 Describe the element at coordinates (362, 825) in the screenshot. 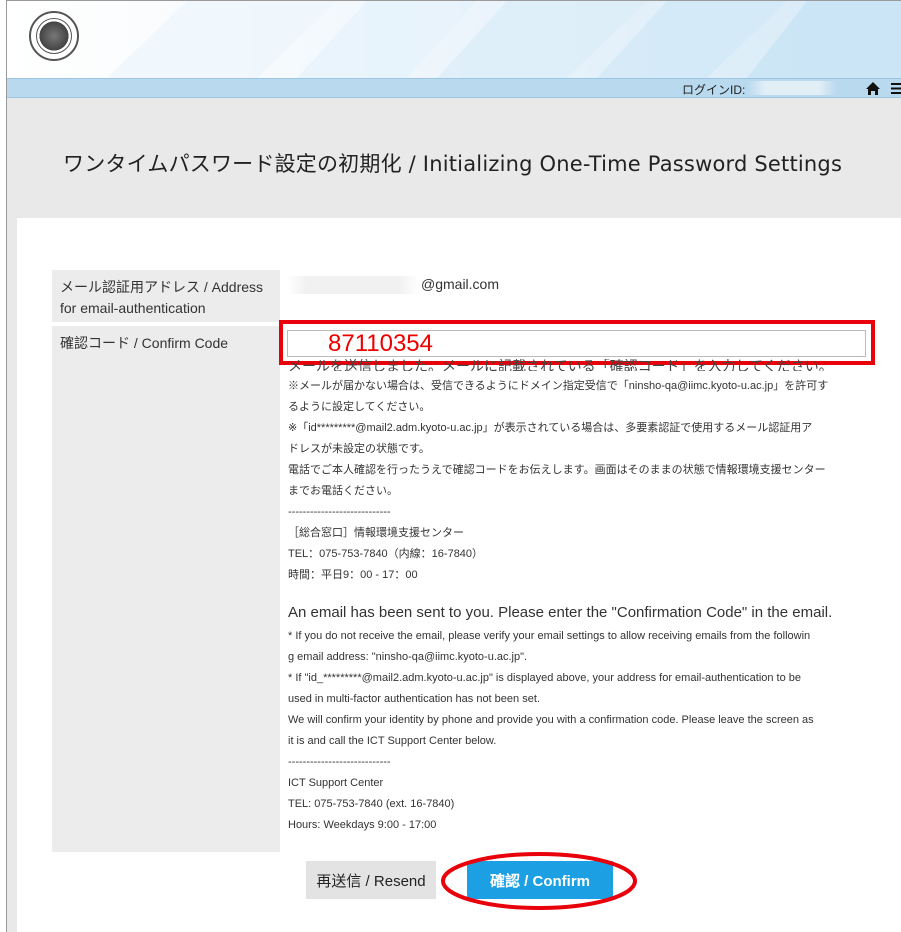

I see `support-hours-en: Hours: Weekdays 9:00 - 17:00` at that location.